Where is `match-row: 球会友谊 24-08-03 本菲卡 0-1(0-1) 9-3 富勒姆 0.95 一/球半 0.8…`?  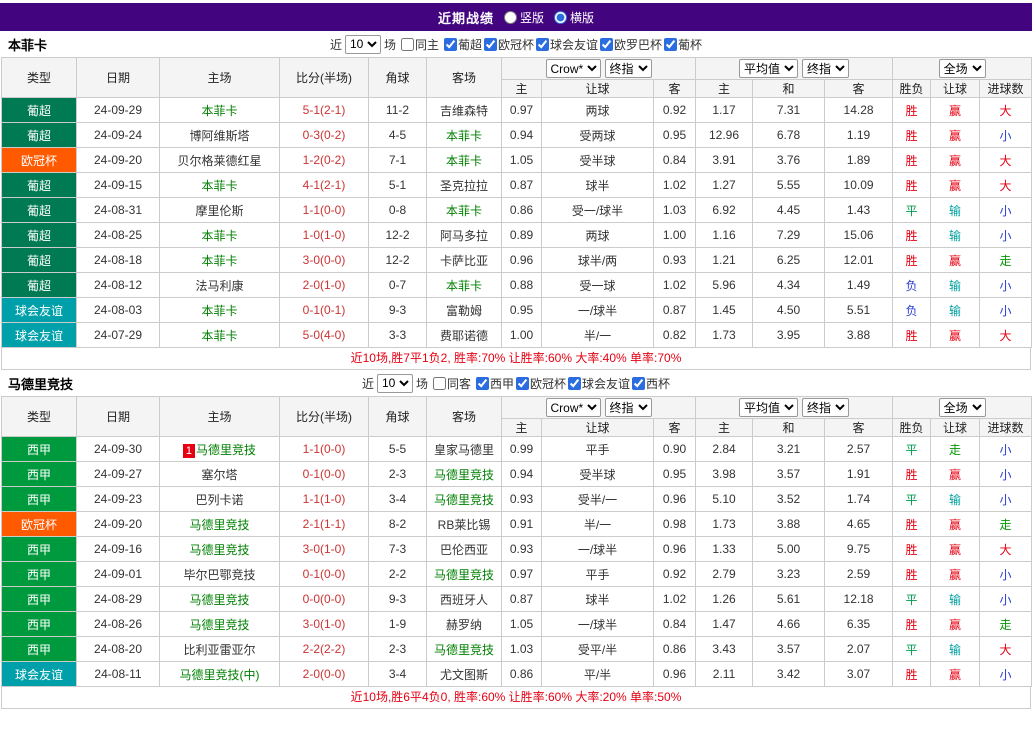
match-row: 球会友谊 24-08-03 本菲卡 0-1(0-1) 9-3 富勒姆 0.95 一/球半 0.8… is located at coordinates (516, 310).